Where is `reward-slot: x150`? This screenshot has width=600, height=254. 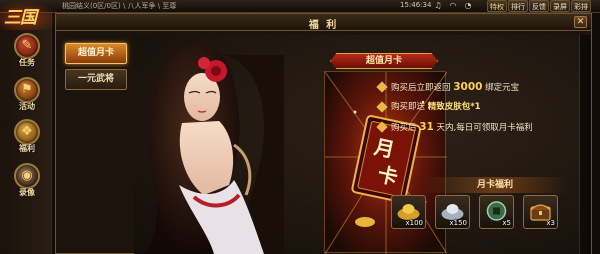 reward-slot: x150 is located at coordinates (452, 212).